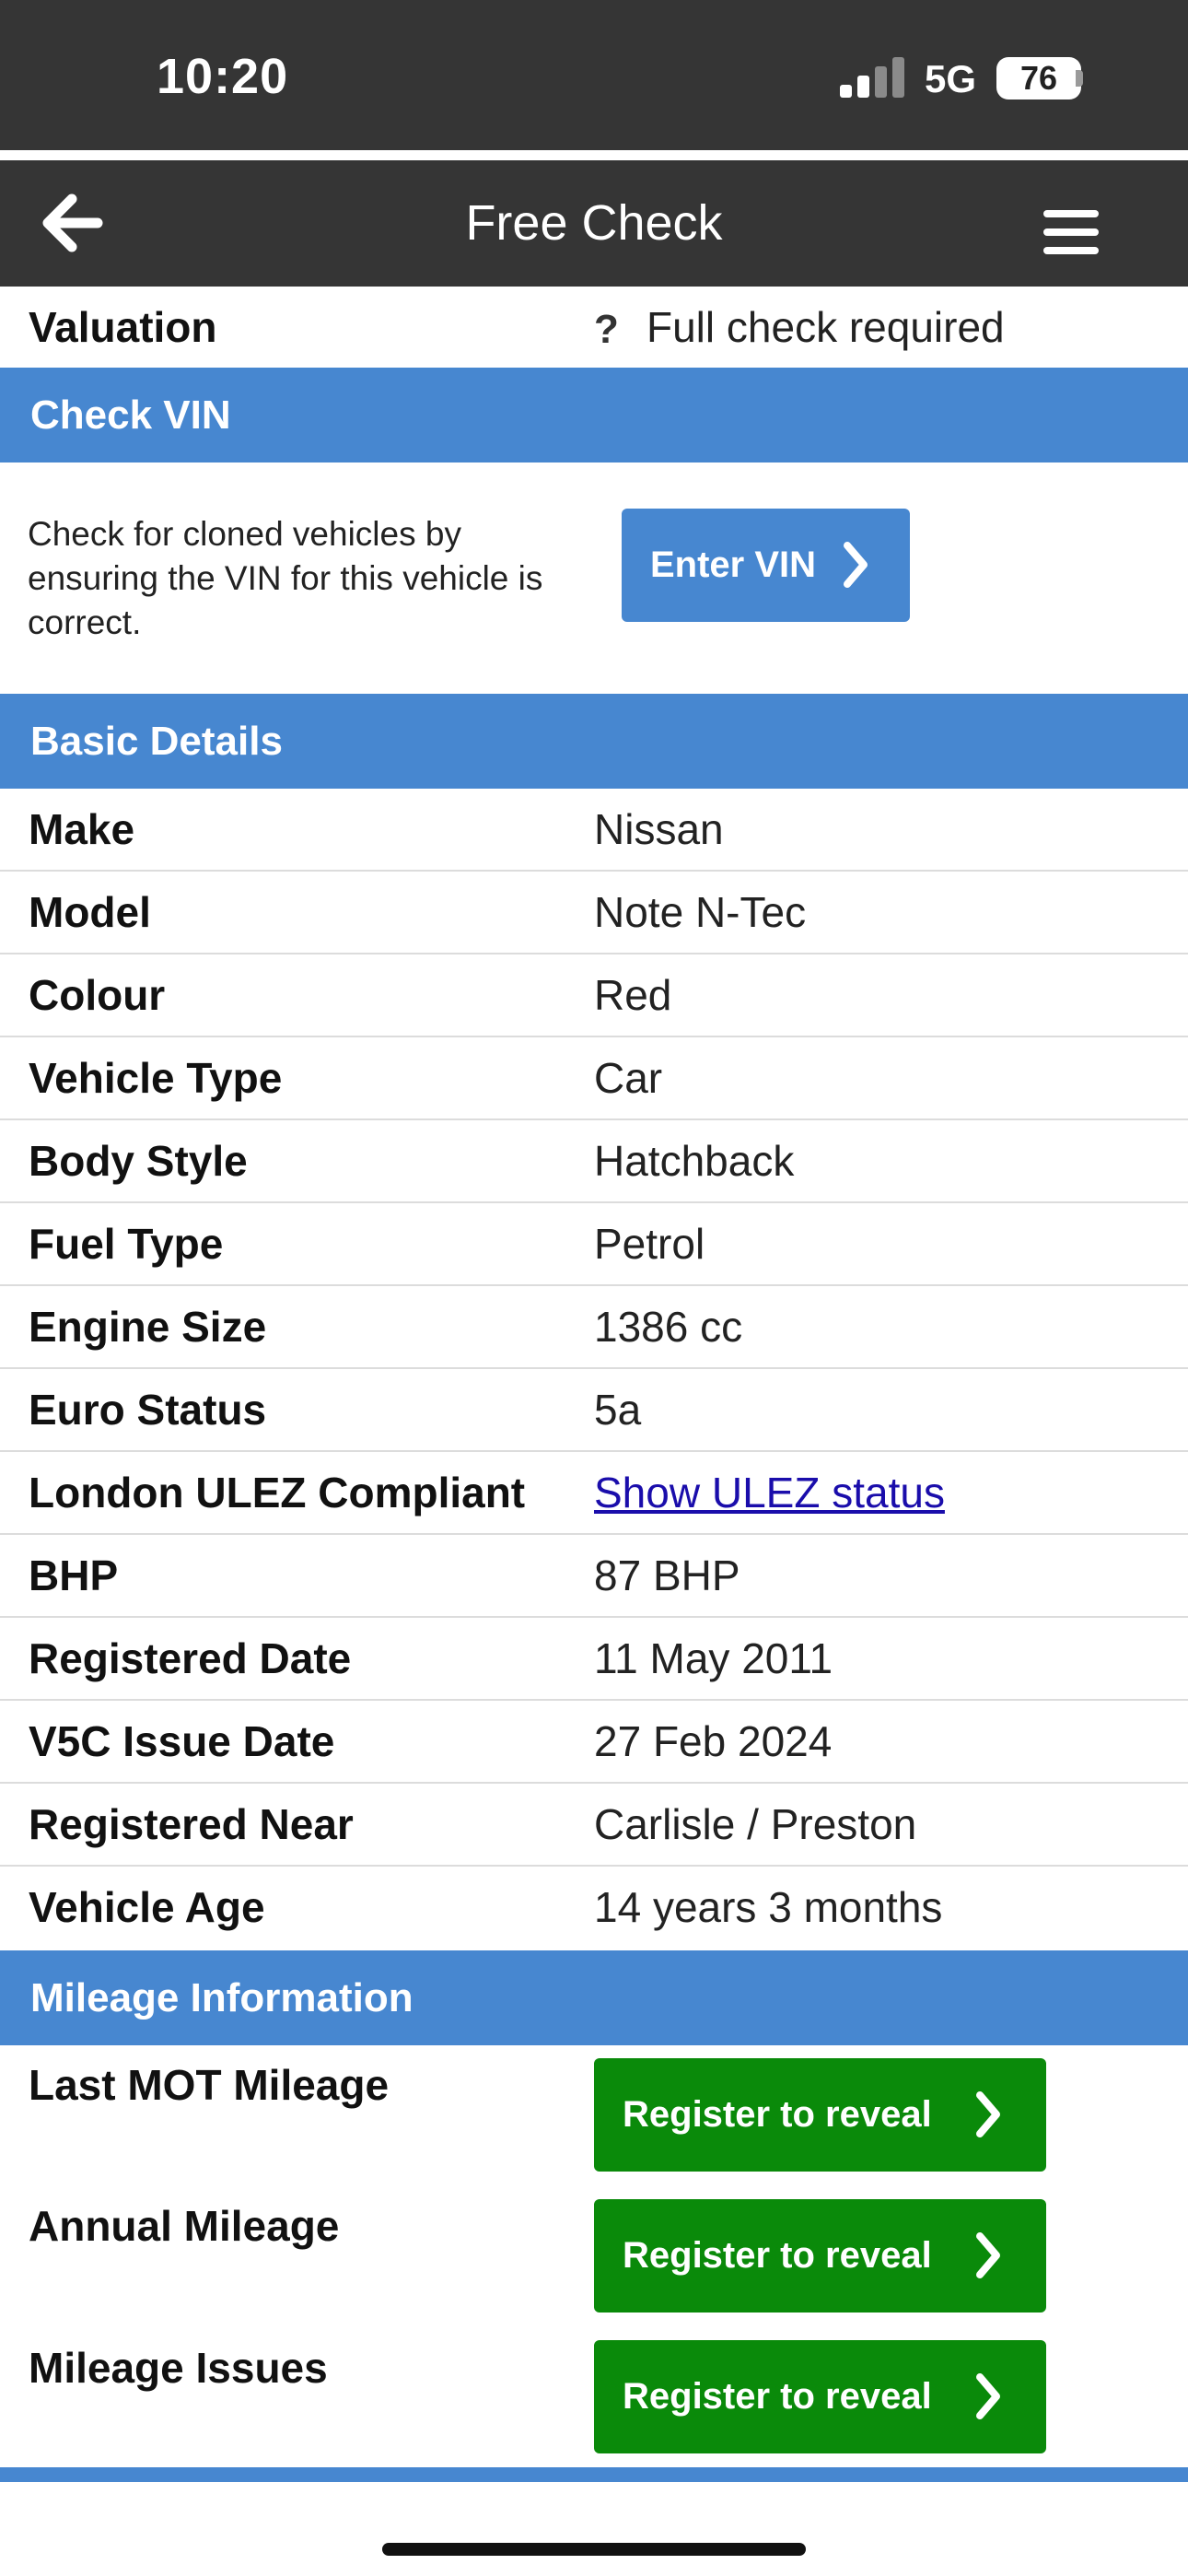 The image size is (1188, 2576). I want to click on battery-icon: 76, so click(1038, 78).